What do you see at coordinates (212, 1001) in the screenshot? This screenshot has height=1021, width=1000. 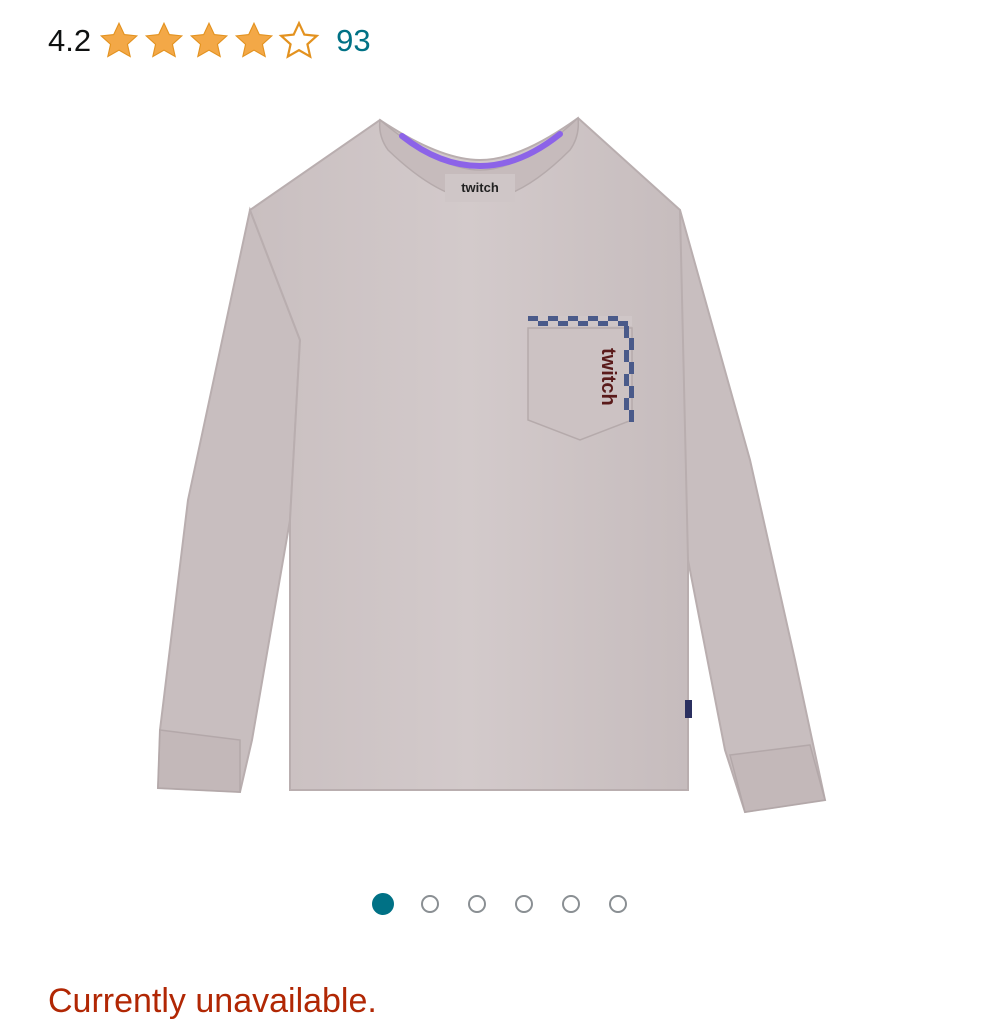 I see `availability-status: Currently unavailable.` at bounding box center [212, 1001].